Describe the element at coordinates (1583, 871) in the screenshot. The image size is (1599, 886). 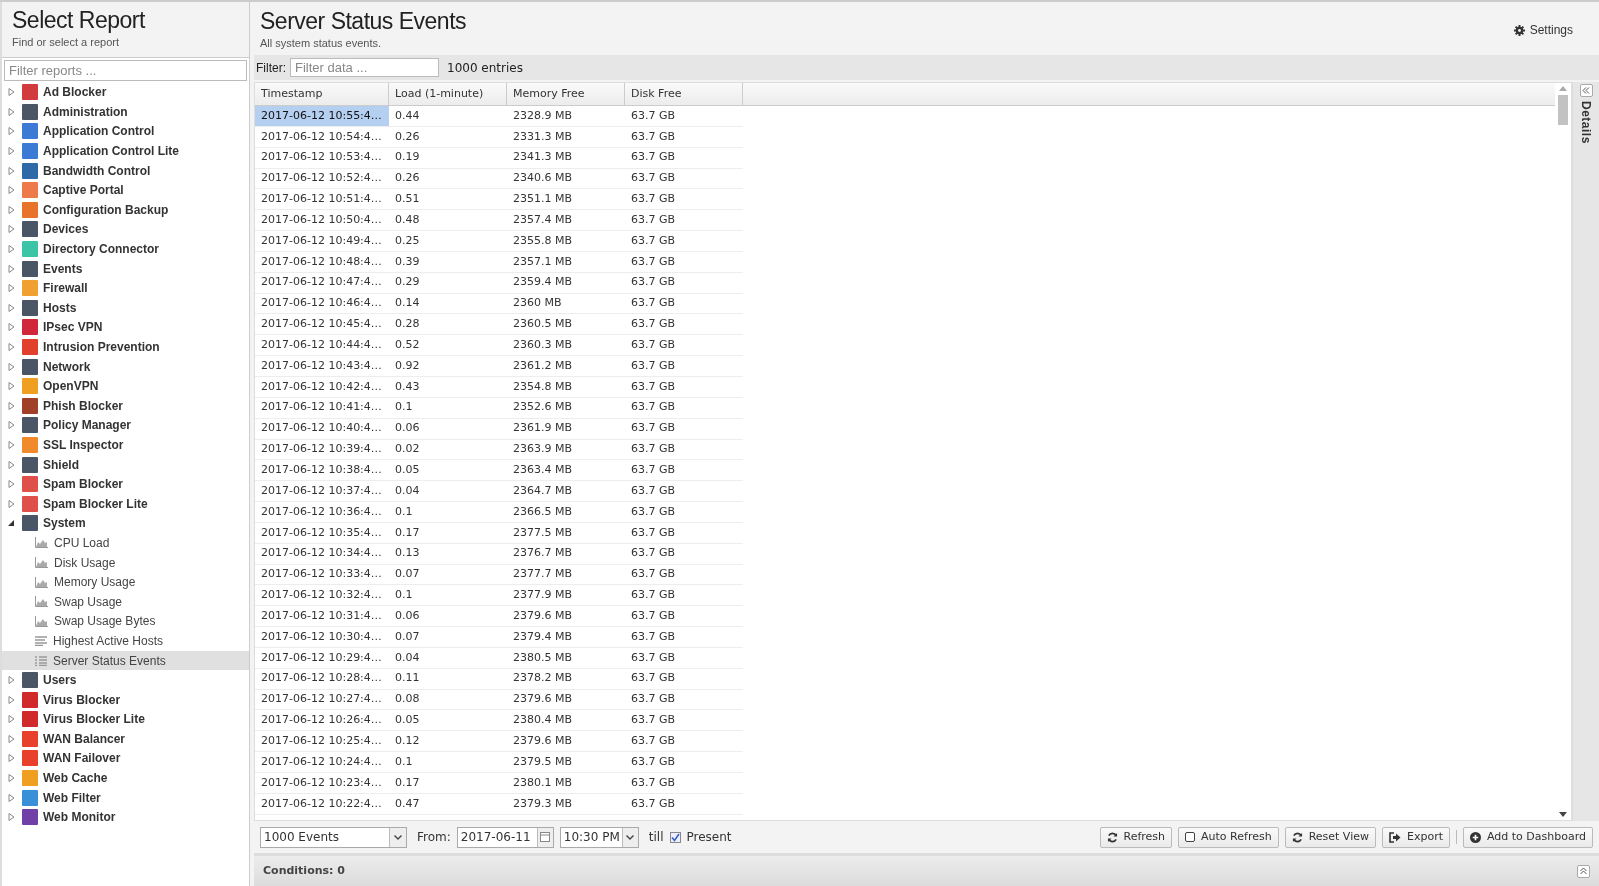
I see `expand-up-button` at that location.